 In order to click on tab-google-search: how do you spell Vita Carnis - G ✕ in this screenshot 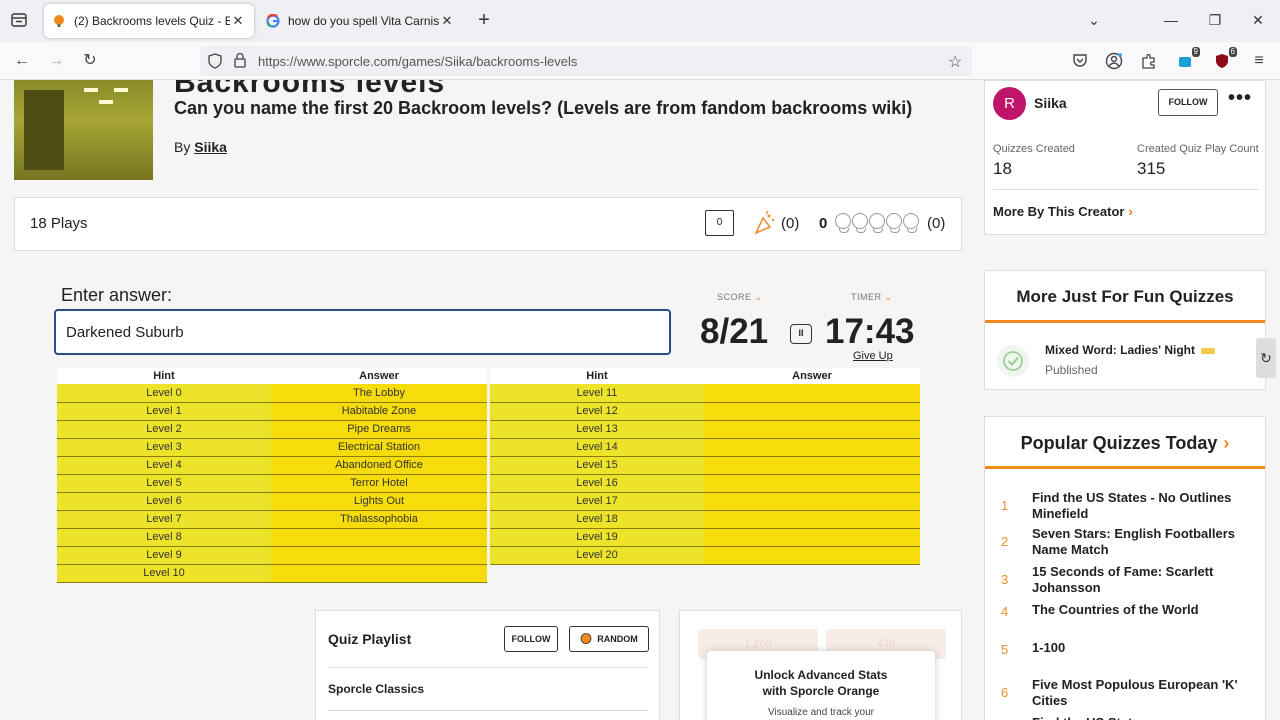, I will do `click(360, 21)`.